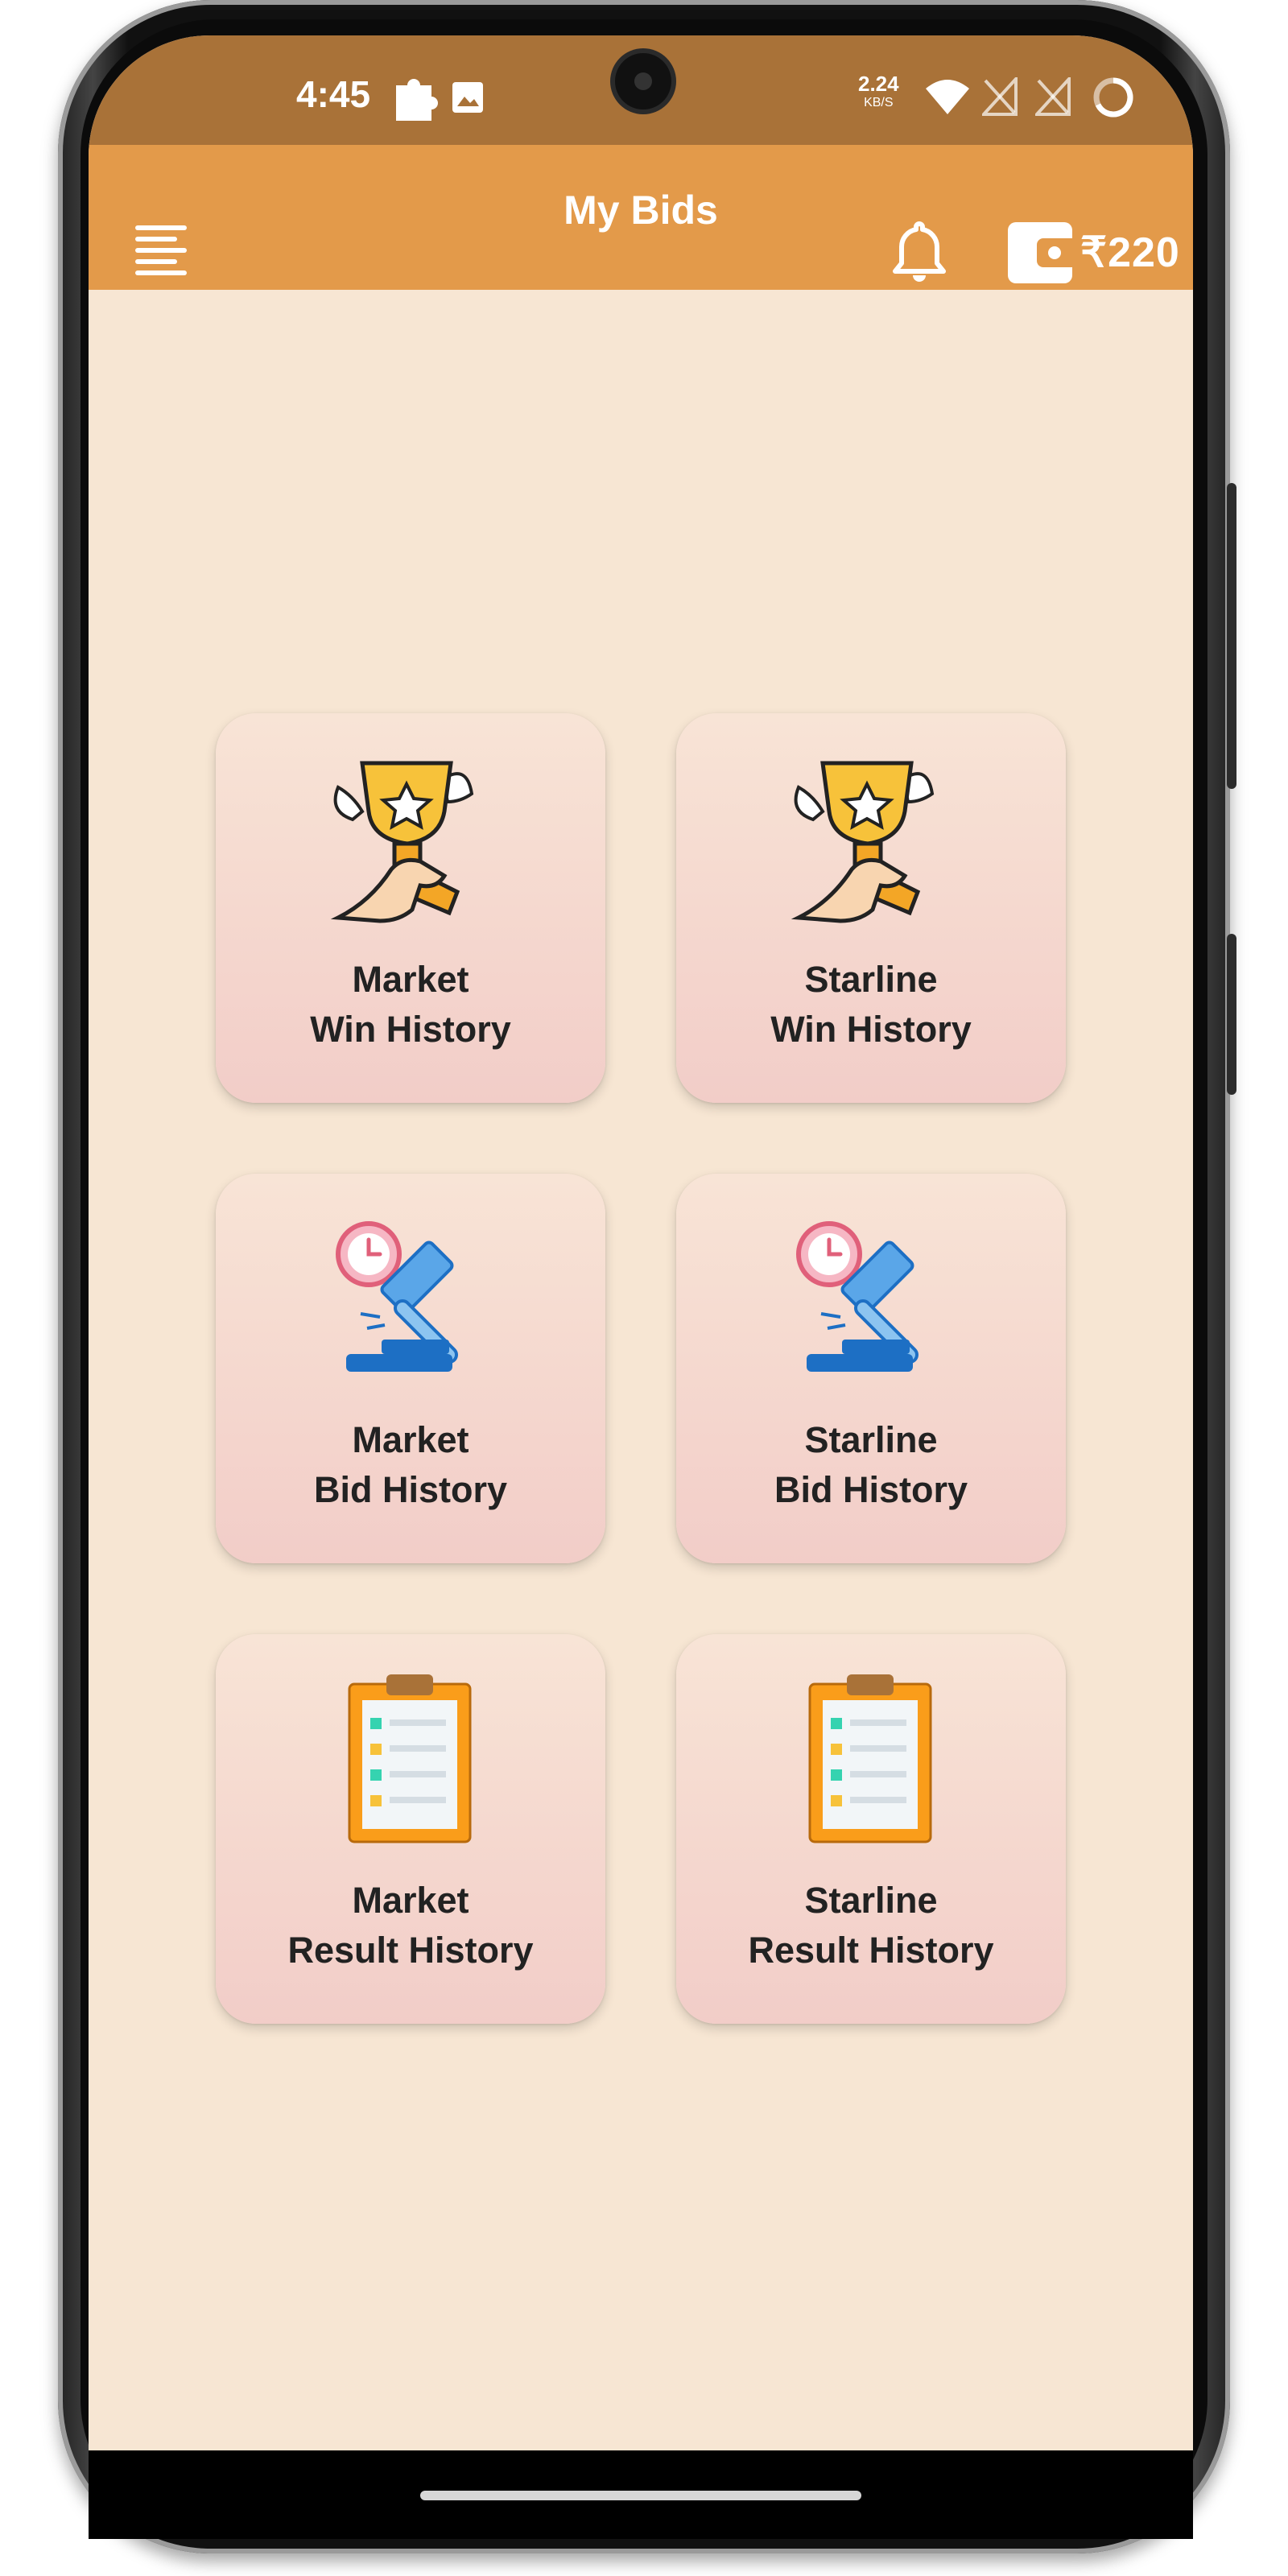  Describe the element at coordinates (1040, 252) in the screenshot. I see `wallet-icon` at that location.